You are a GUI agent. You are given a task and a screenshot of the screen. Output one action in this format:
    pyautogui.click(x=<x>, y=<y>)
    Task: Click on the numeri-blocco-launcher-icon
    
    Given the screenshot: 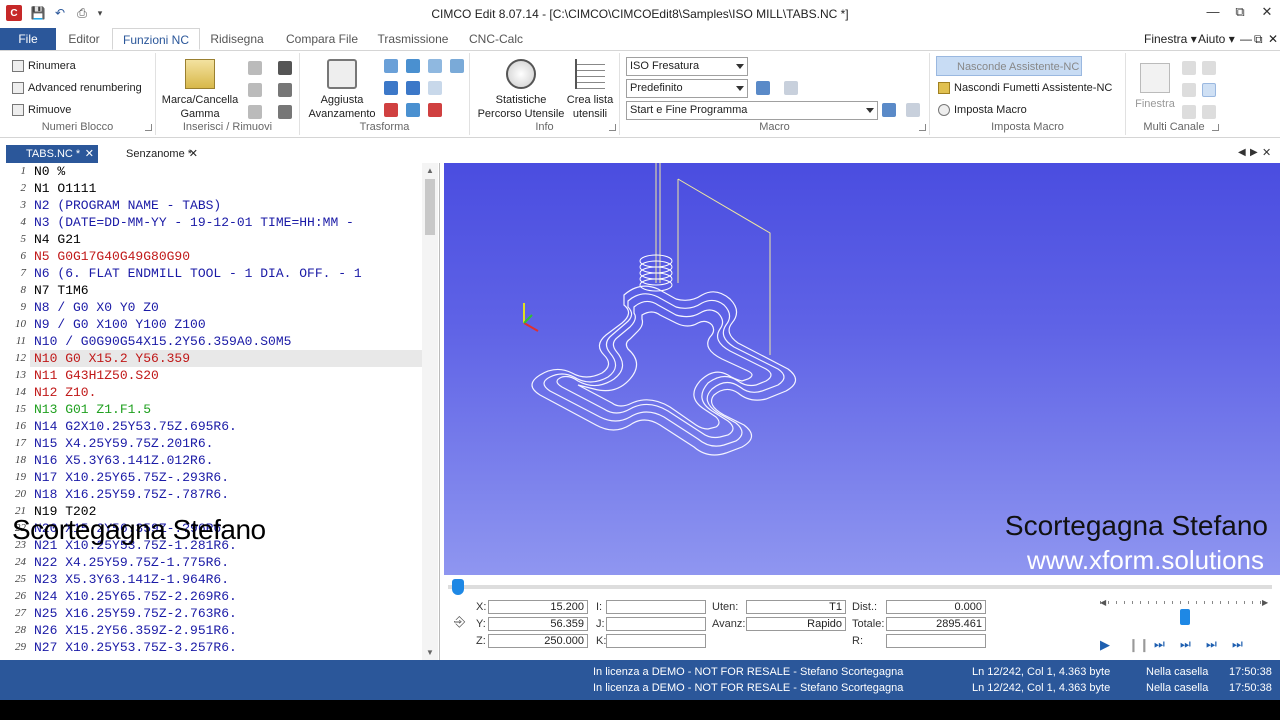 What is the action you would take?
    pyautogui.click(x=148, y=127)
    